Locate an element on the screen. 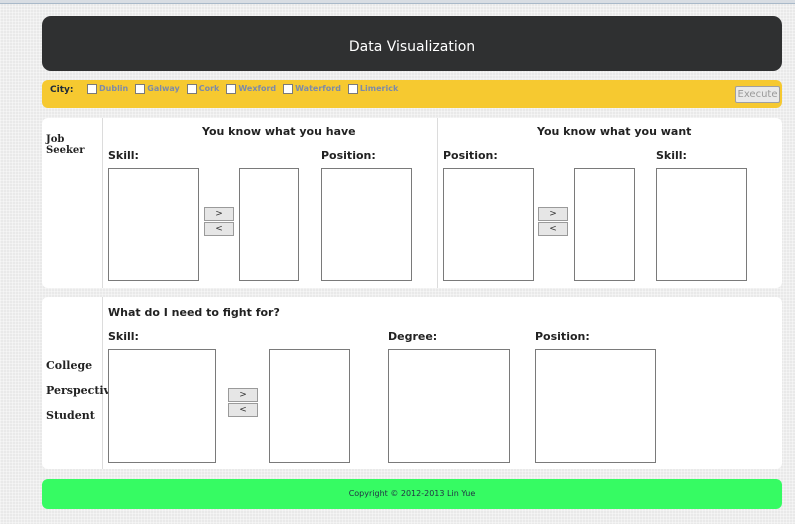 The image size is (795, 524). college-degree-list is located at coordinates (449, 406).